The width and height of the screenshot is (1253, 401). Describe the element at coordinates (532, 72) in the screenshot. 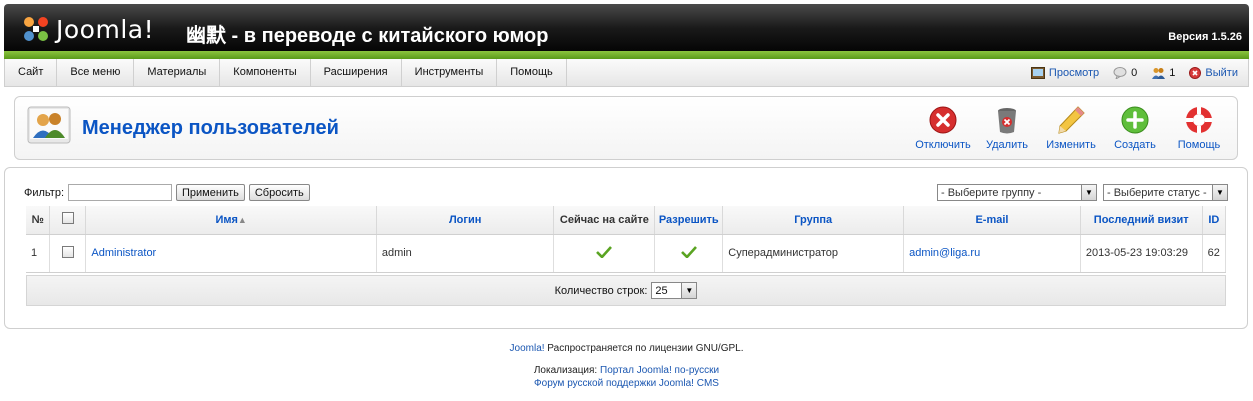

I see `menu-item-help: Помощь` at that location.